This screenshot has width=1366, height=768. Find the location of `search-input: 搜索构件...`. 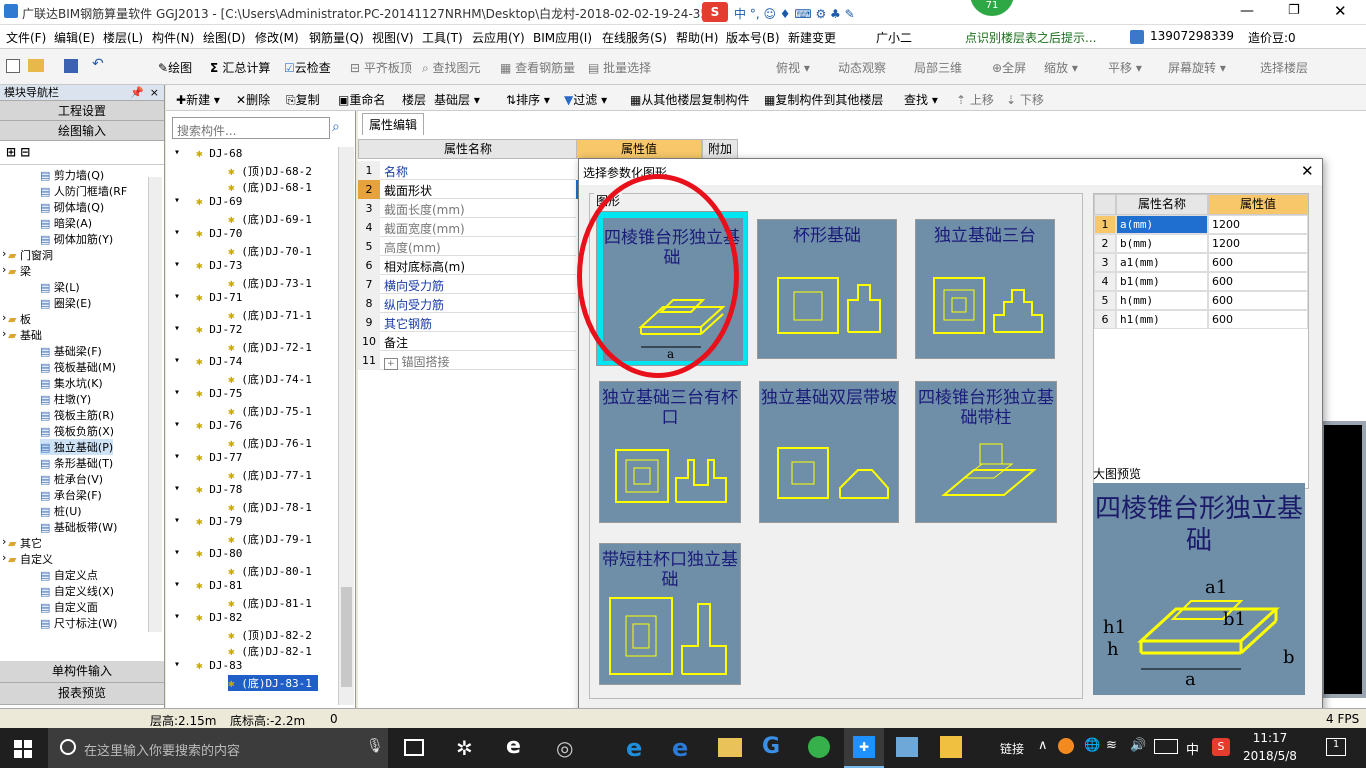

search-input: 搜索构件... is located at coordinates (251, 128).